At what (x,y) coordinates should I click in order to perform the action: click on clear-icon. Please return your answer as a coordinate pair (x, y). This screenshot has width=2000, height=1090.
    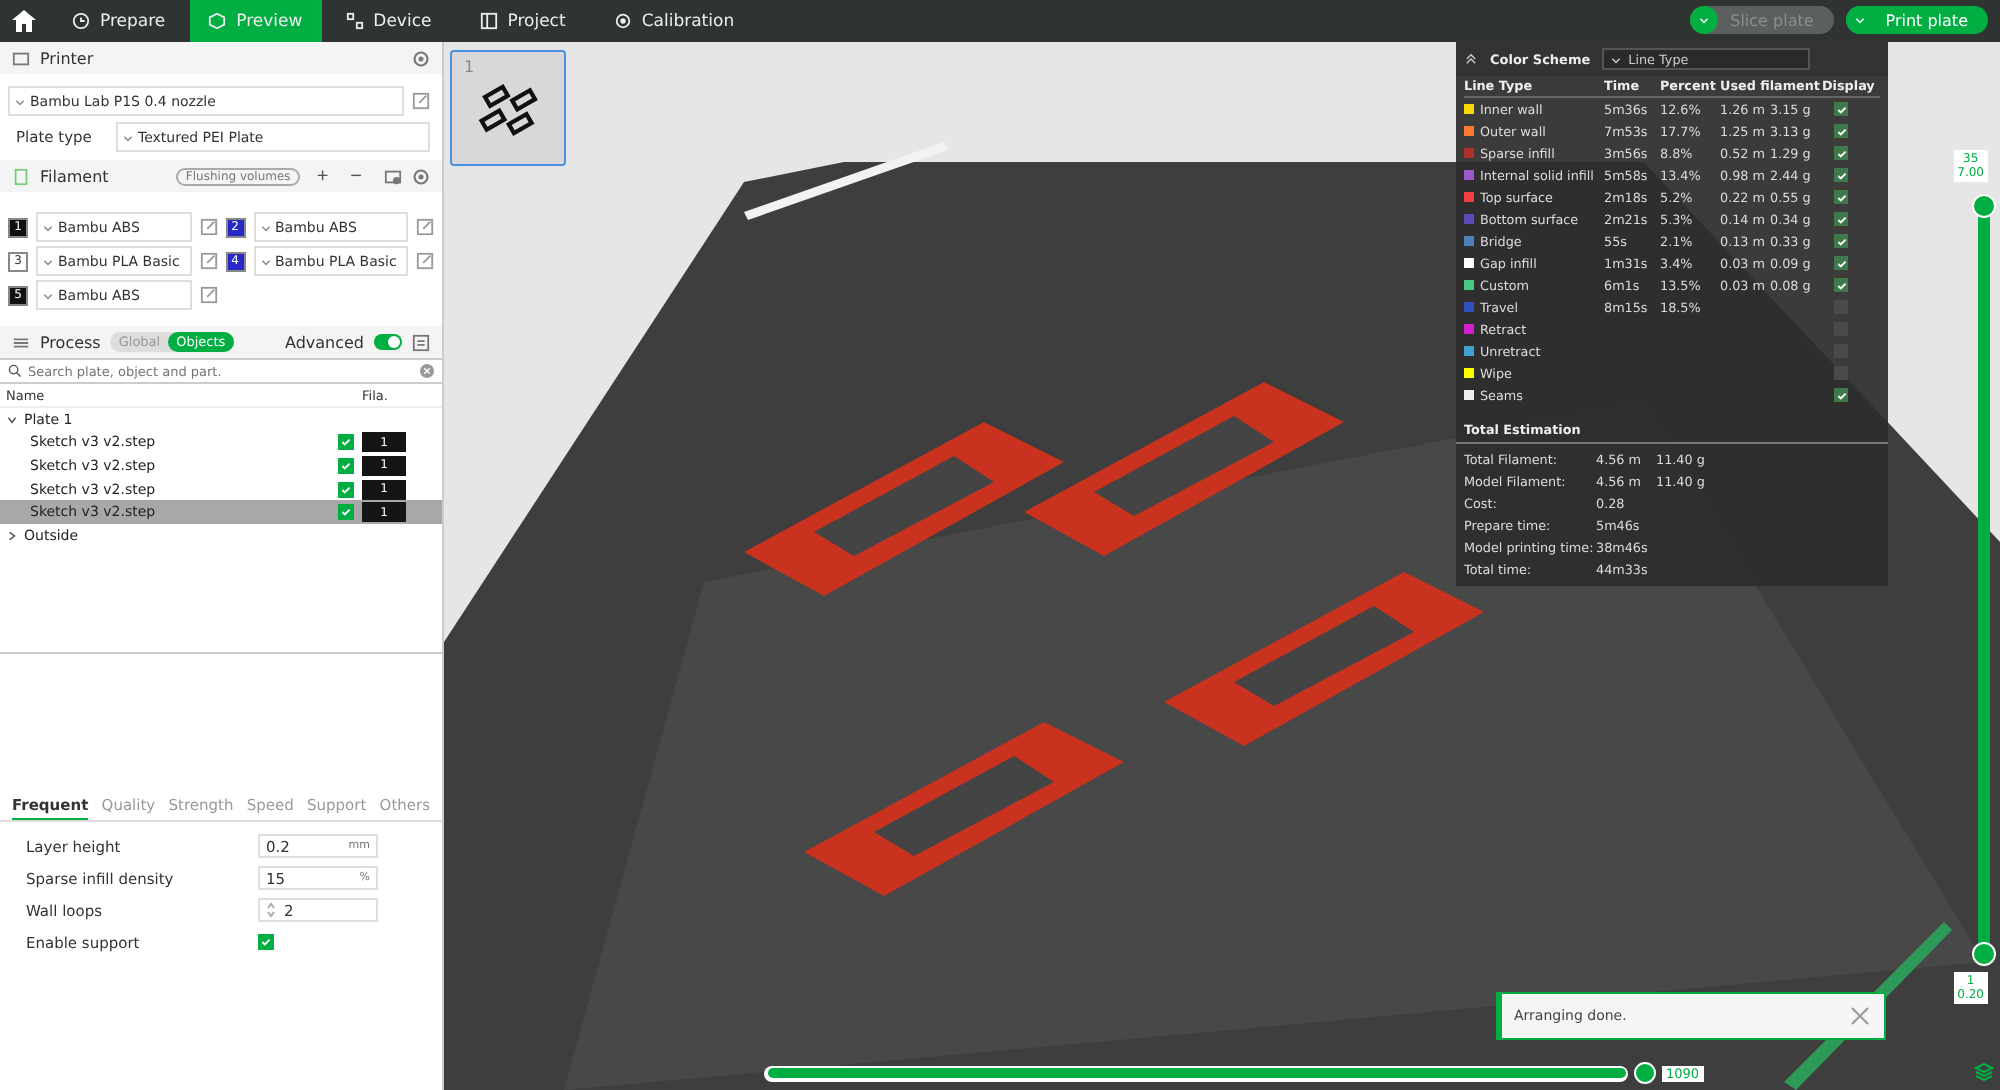
    Looking at the image, I should click on (427, 371).